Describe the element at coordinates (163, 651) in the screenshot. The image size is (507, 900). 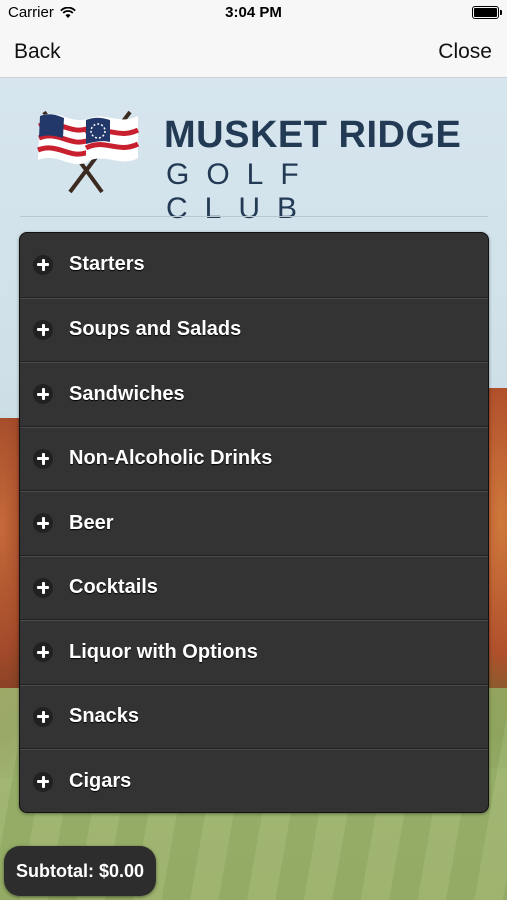
I see `menu-category-label: Liquor with Options` at that location.